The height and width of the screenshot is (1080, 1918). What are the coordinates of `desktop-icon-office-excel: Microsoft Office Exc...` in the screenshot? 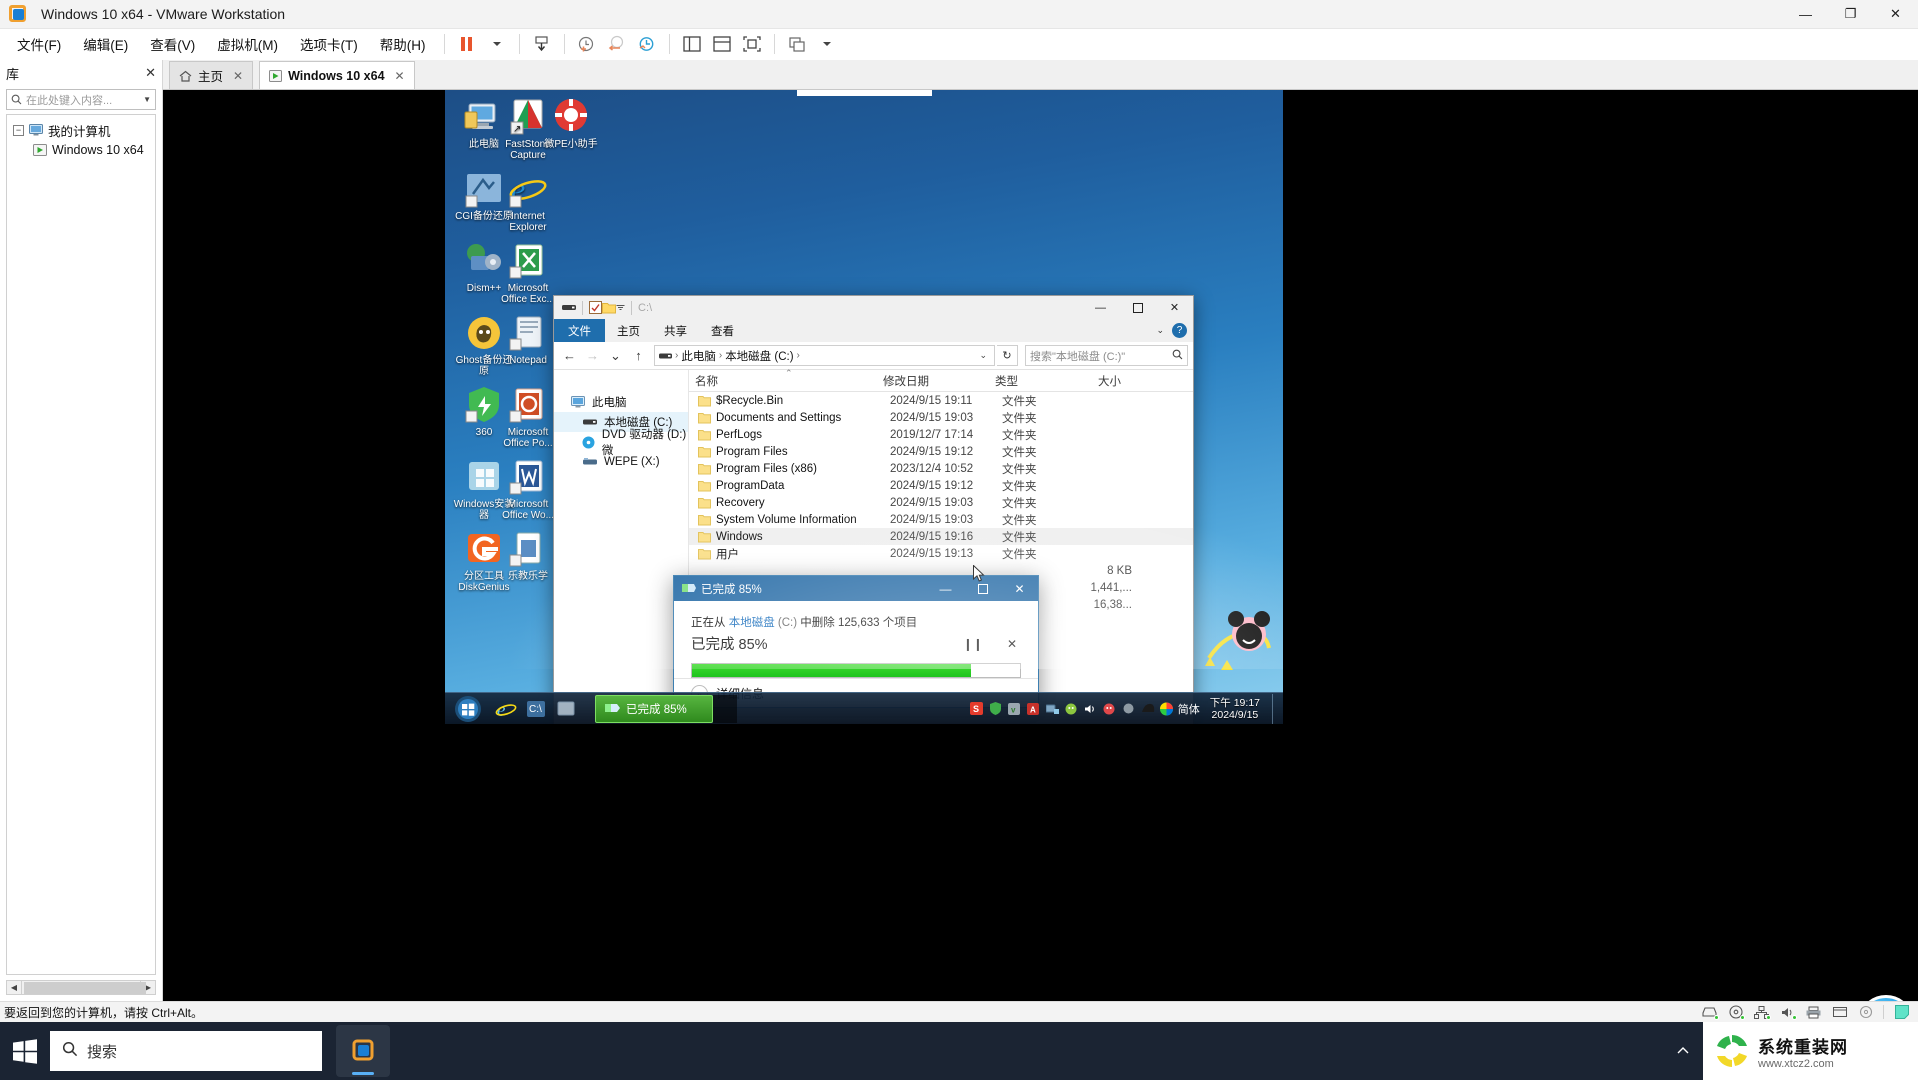 It's located at (528, 272).